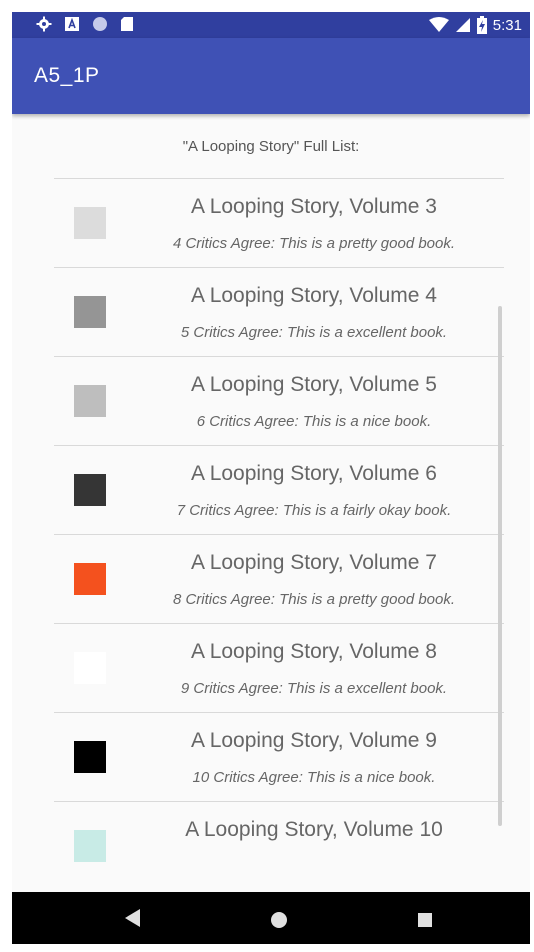 The image size is (534, 952). Describe the element at coordinates (314, 421) in the screenshot. I see `book-rating: 6 Critics Agree: This is a nice book.` at that location.